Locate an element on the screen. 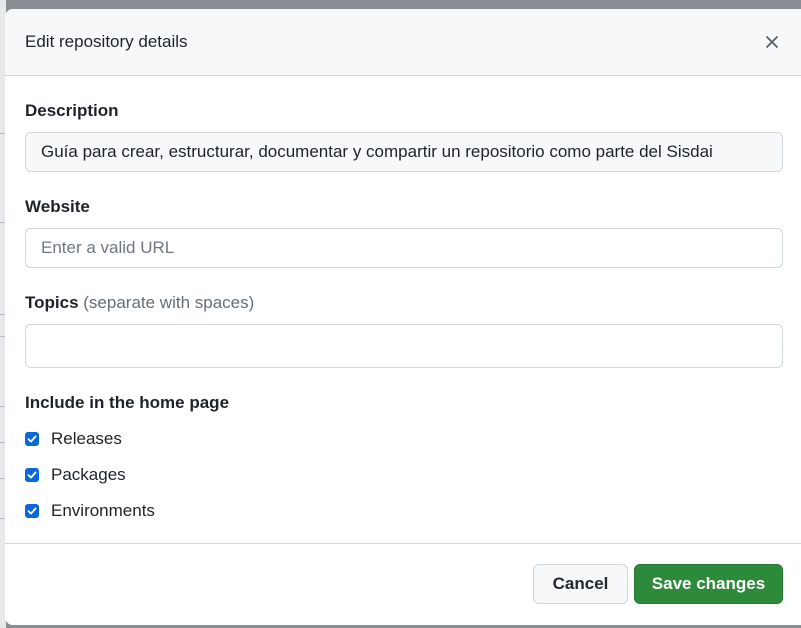  description-input is located at coordinates (404, 152).